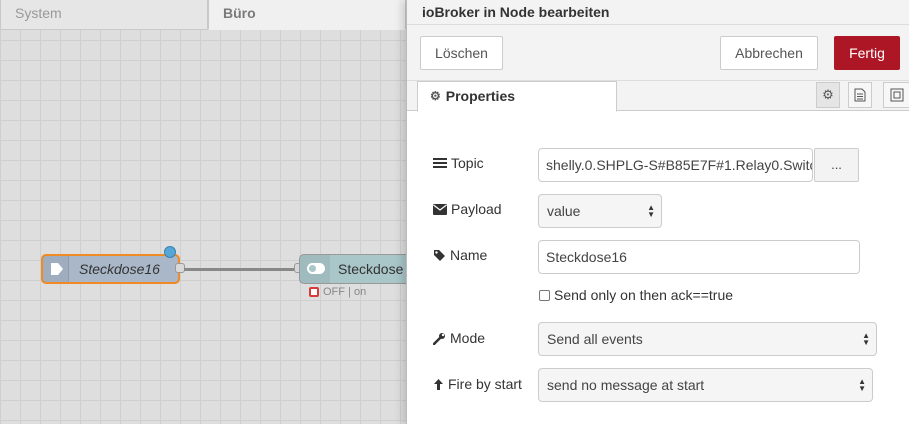  I want to click on iobroker-in-node: Steckdose16, so click(110, 269).